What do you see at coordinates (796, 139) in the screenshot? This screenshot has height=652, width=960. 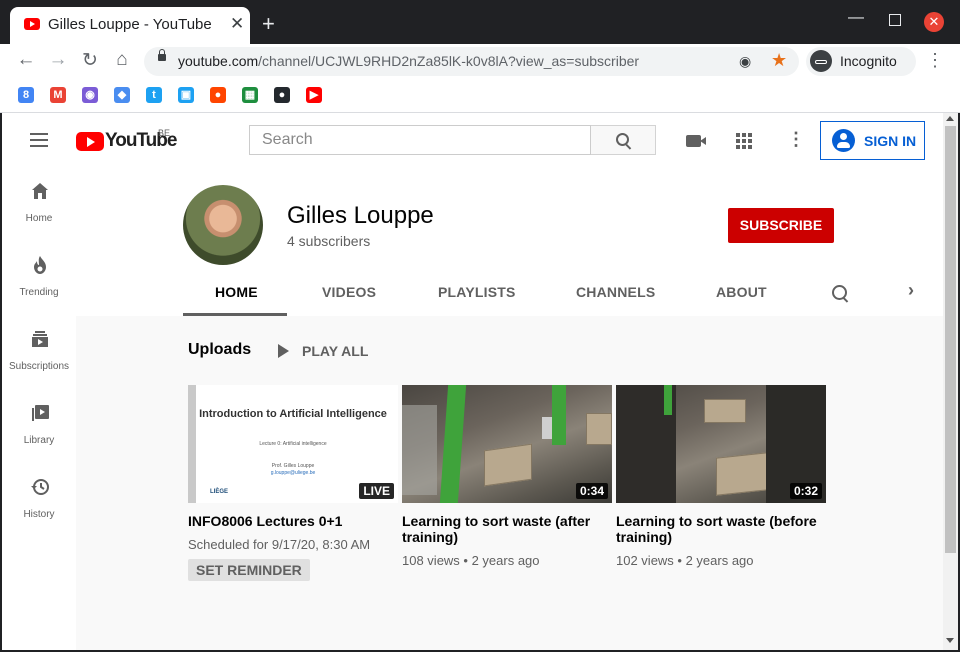 I see `settings-more-icon: ⋮` at bounding box center [796, 139].